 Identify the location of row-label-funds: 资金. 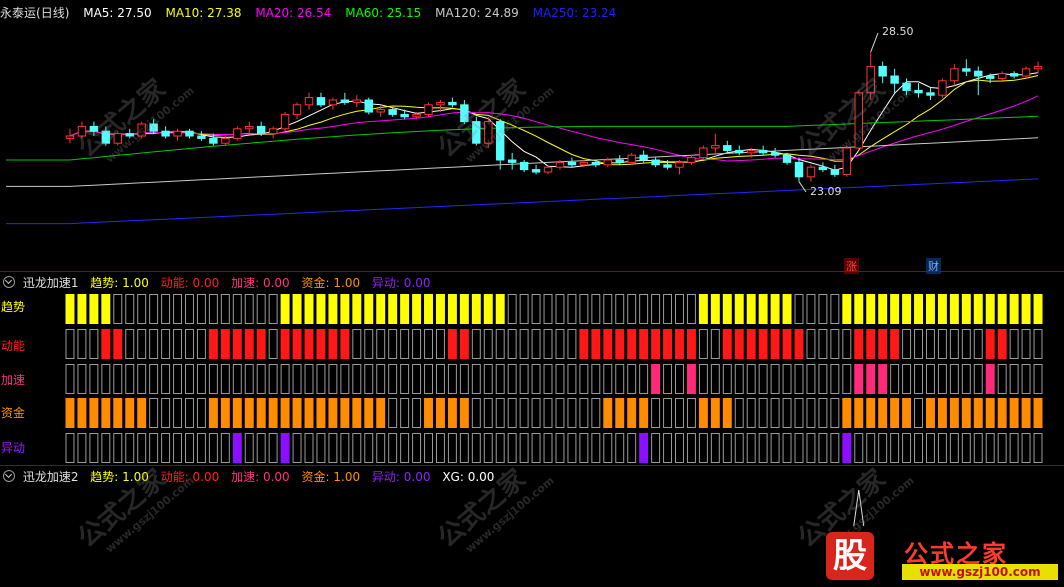
(13, 413).